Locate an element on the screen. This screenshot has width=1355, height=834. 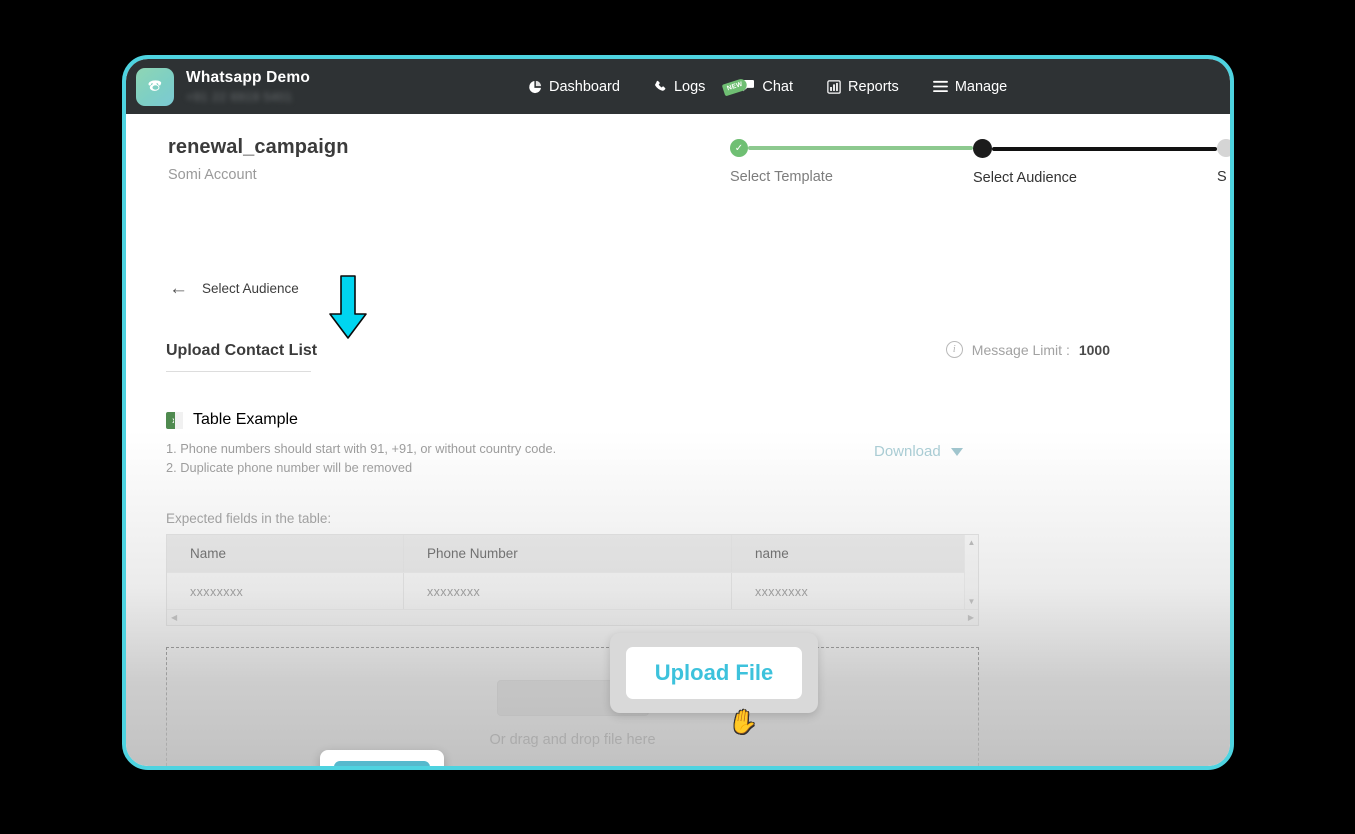
chevron-down-icon is located at coordinates (956, 451).